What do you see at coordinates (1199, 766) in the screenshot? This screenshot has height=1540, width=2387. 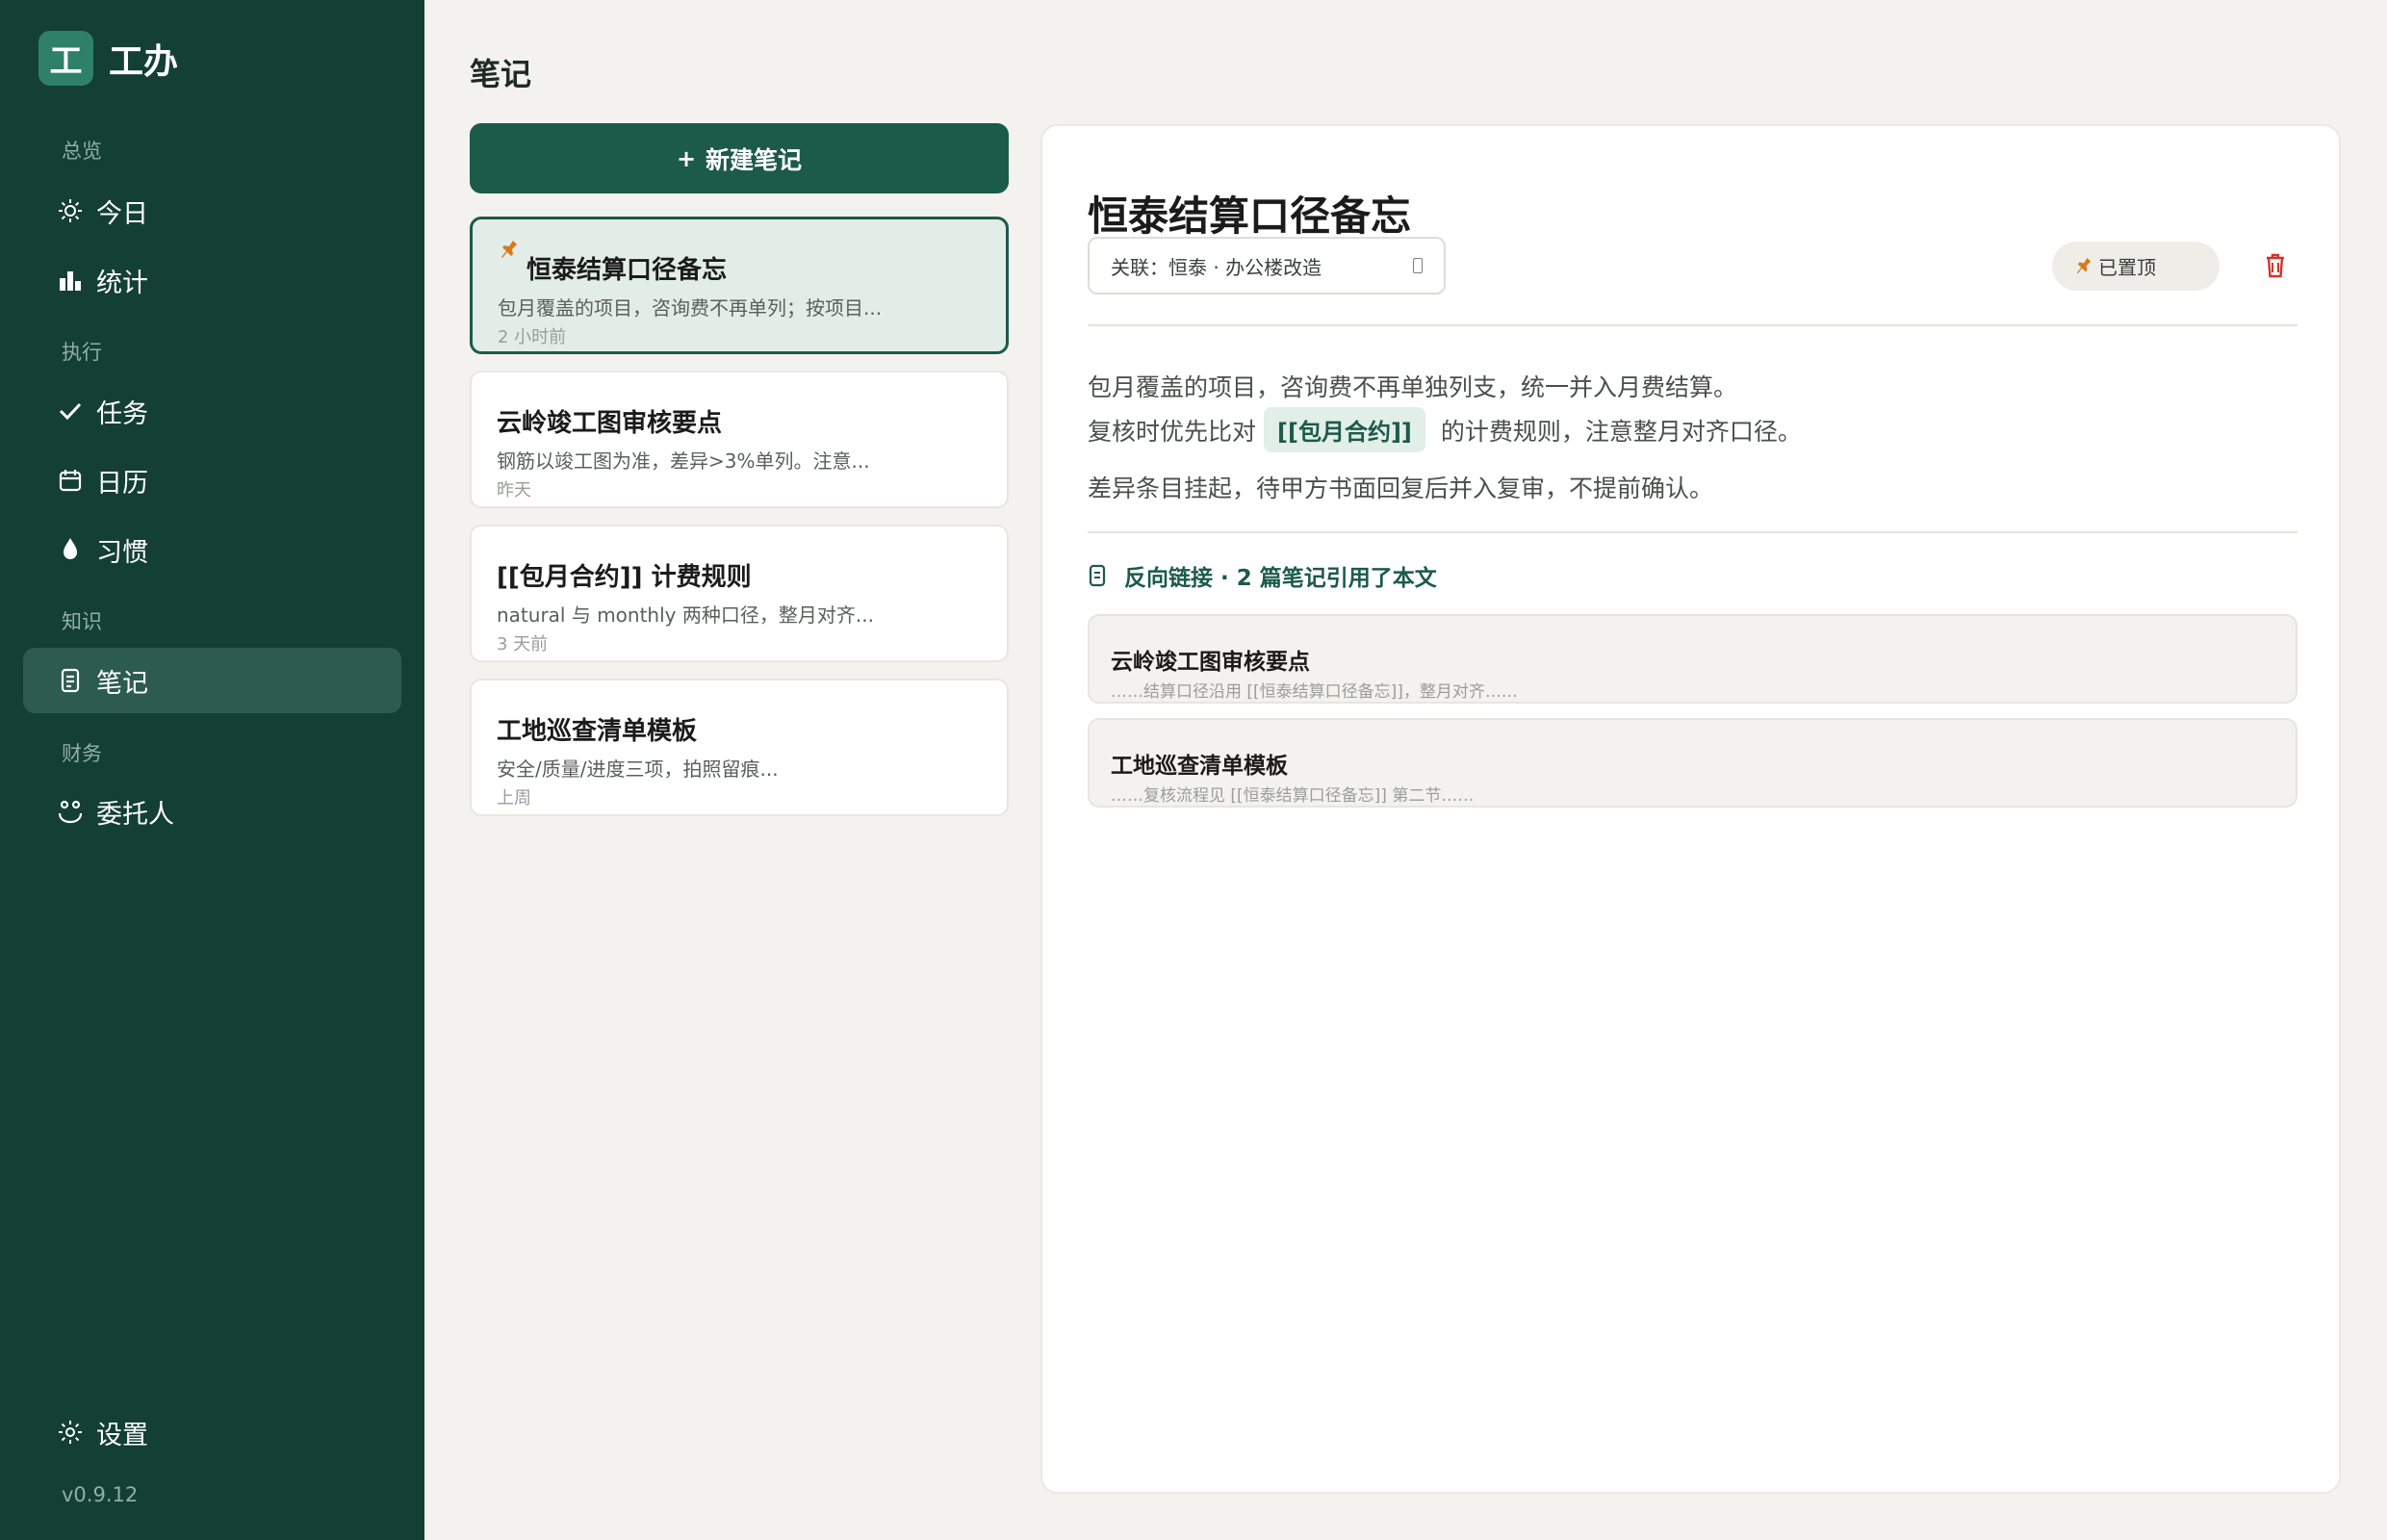 I see `backlink-title: 工地巡查清单模板` at bounding box center [1199, 766].